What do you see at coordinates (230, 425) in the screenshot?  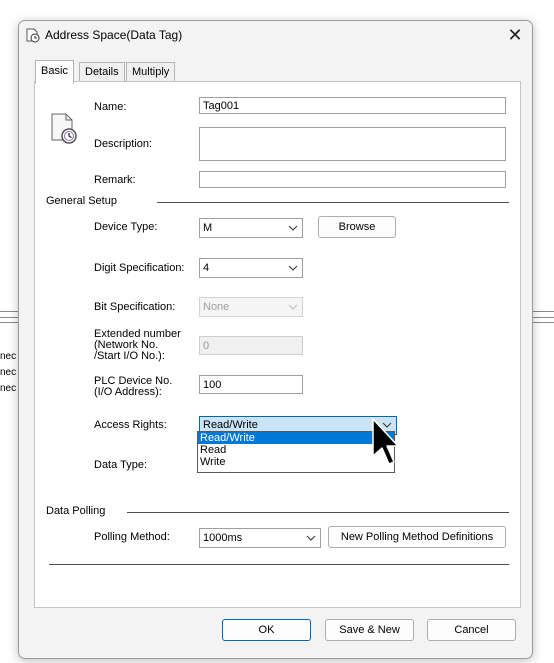 I see `access-rights-value: Read/Write` at bounding box center [230, 425].